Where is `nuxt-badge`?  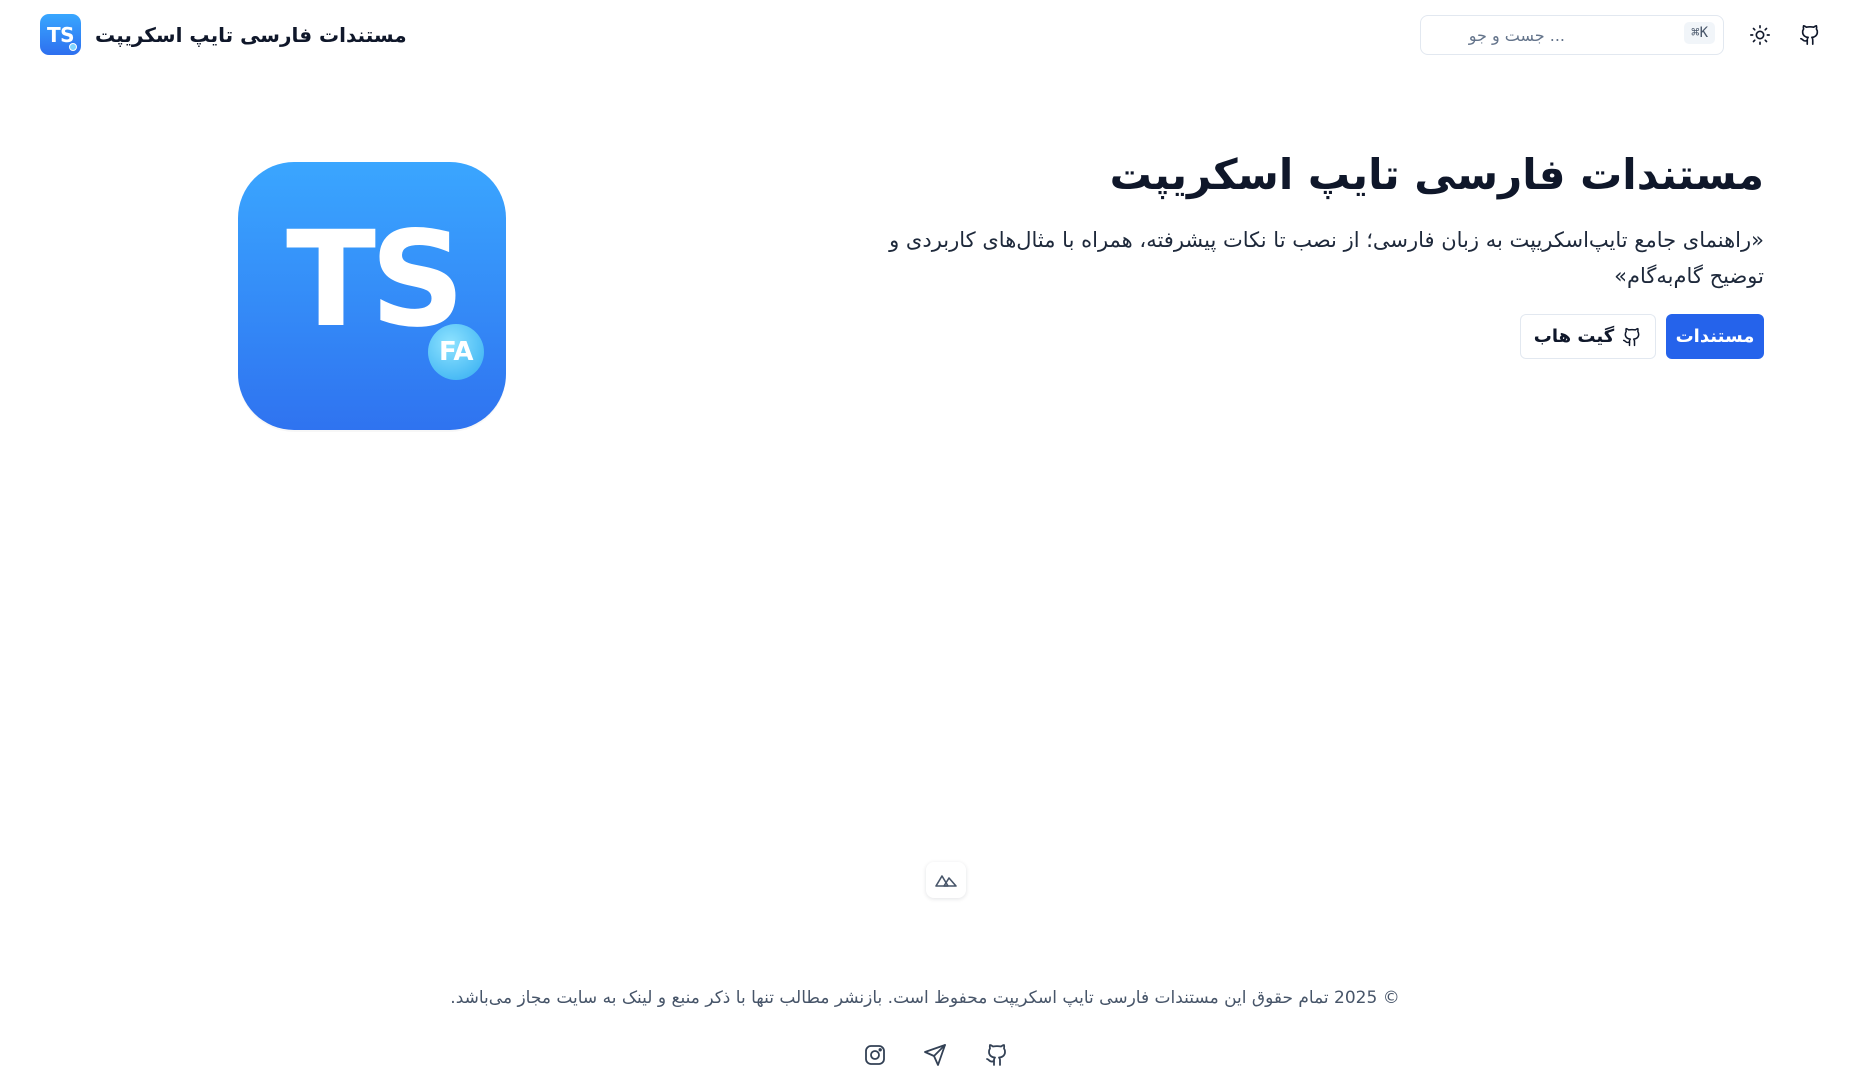
nuxt-badge is located at coordinates (946, 880).